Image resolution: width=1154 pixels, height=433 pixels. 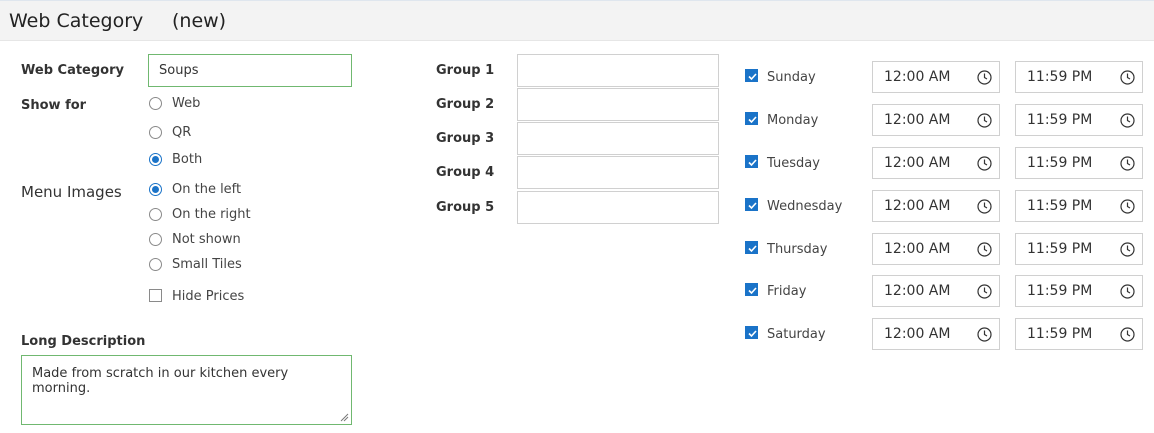 I want to click on day-label-monday: Monday, so click(x=792, y=120).